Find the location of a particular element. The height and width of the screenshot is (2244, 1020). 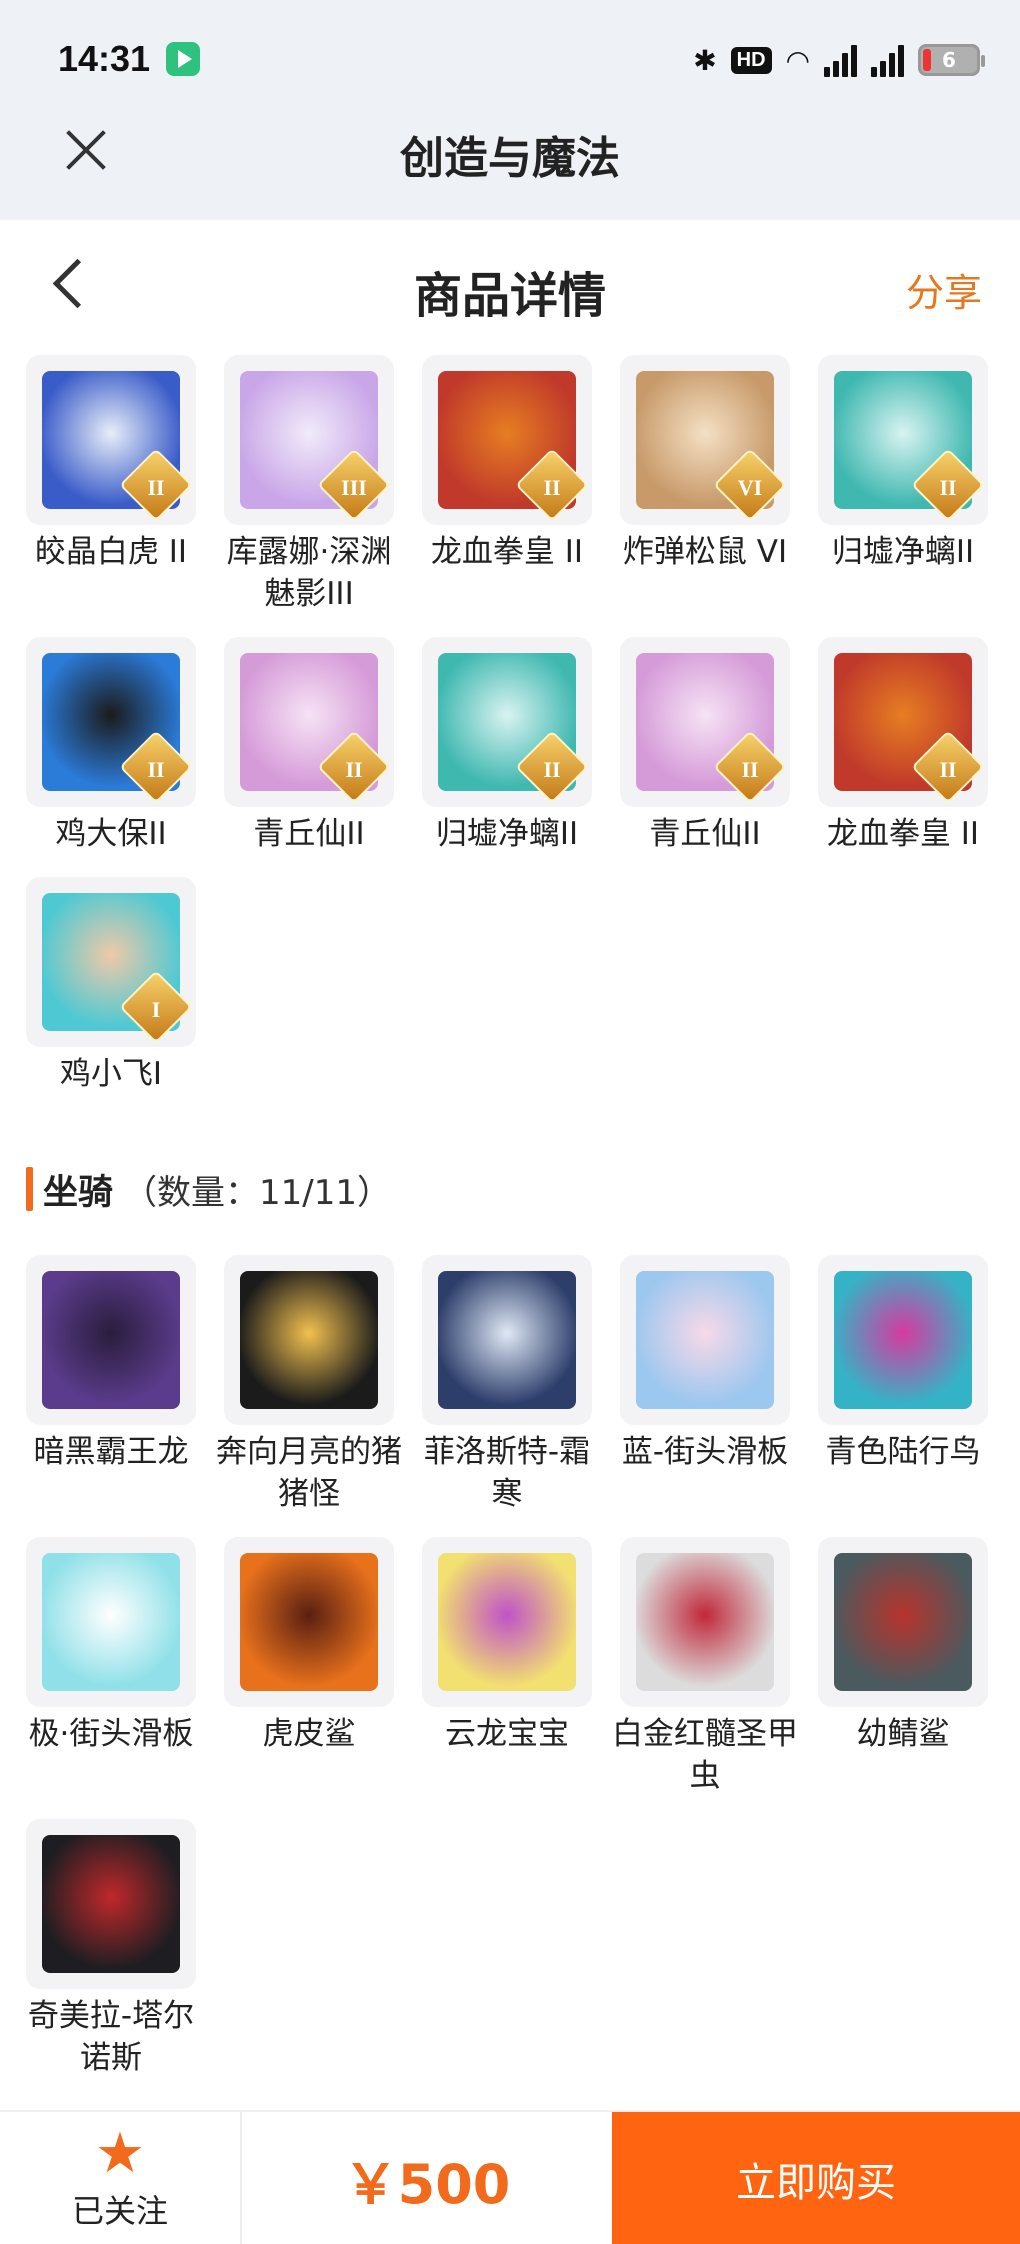

hd-icon: HD is located at coordinates (751, 60).